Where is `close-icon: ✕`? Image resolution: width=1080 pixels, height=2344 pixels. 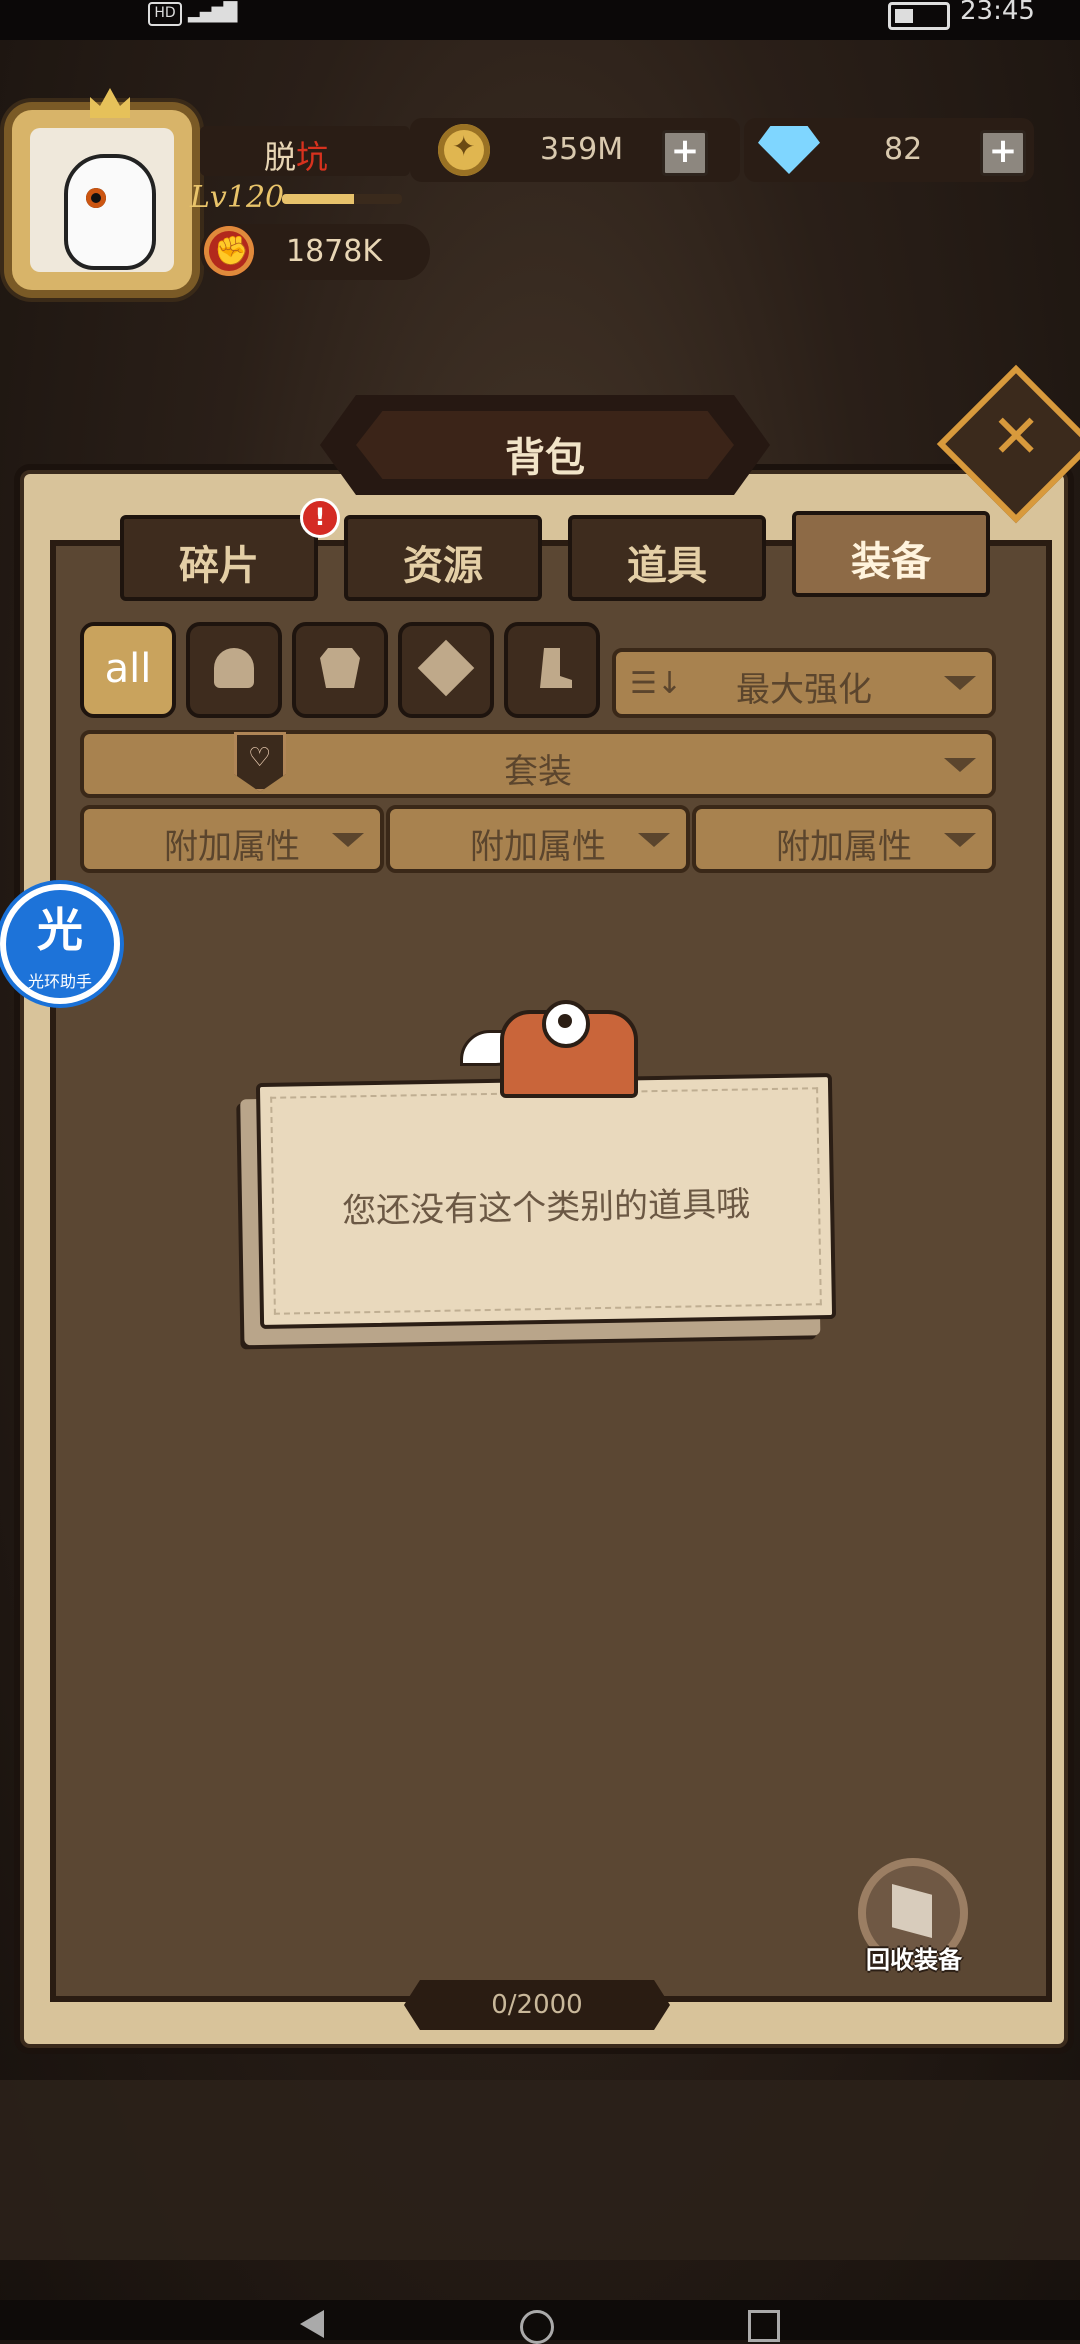
close-icon: ✕ is located at coordinates (1016, 437).